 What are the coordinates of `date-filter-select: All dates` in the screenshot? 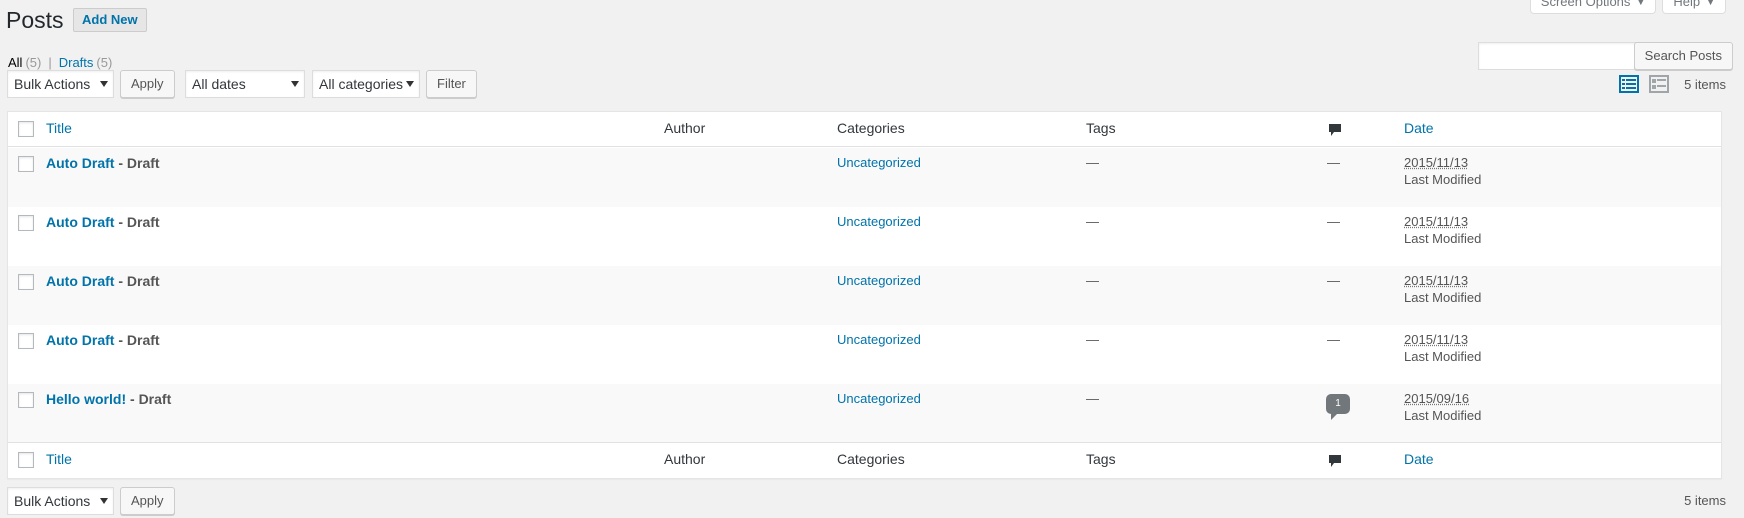 It's located at (245, 84).